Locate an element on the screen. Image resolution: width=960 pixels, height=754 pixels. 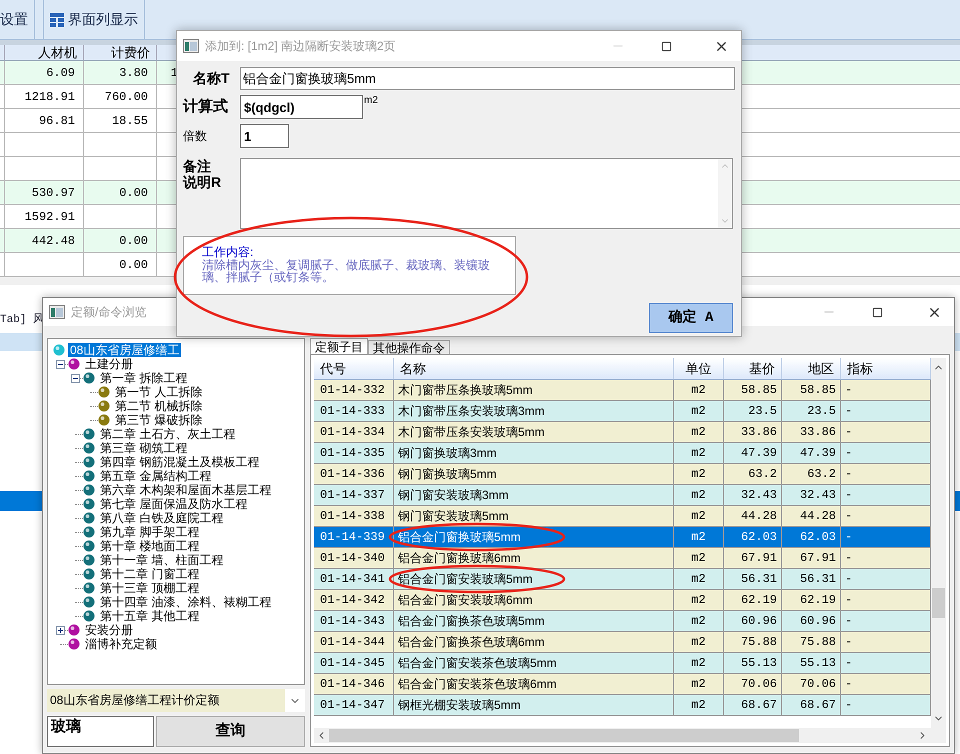
tree-item: 第四章 钢筋混凝土及模板工程 is located at coordinates (180, 462).